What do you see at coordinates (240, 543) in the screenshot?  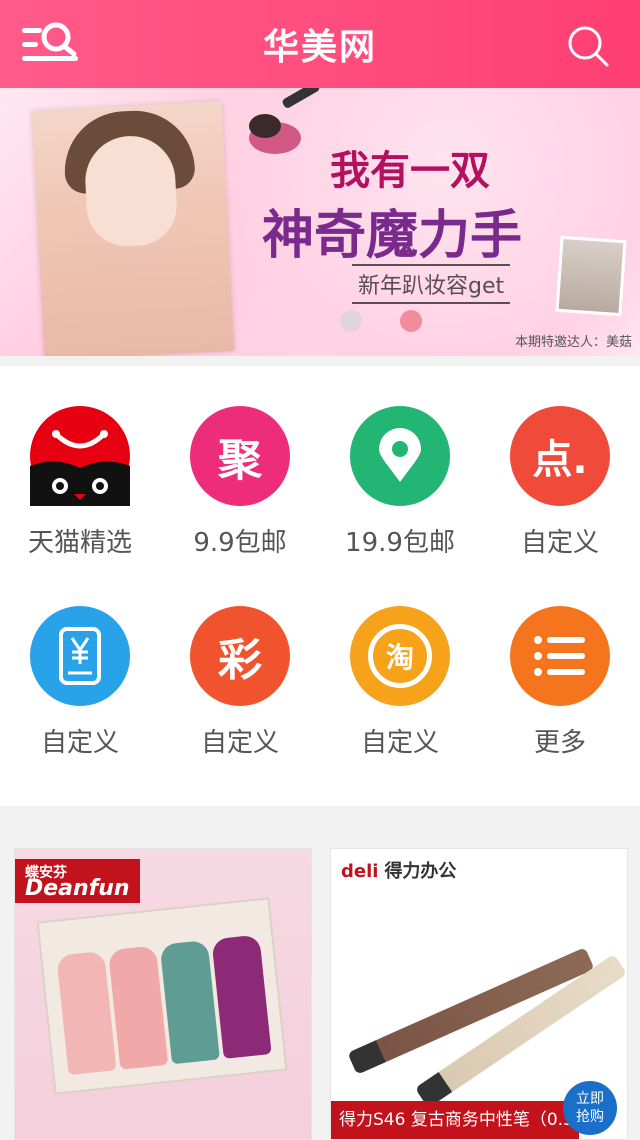 I see `category-label: 9.9包邮` at bounding box center [240, 543].